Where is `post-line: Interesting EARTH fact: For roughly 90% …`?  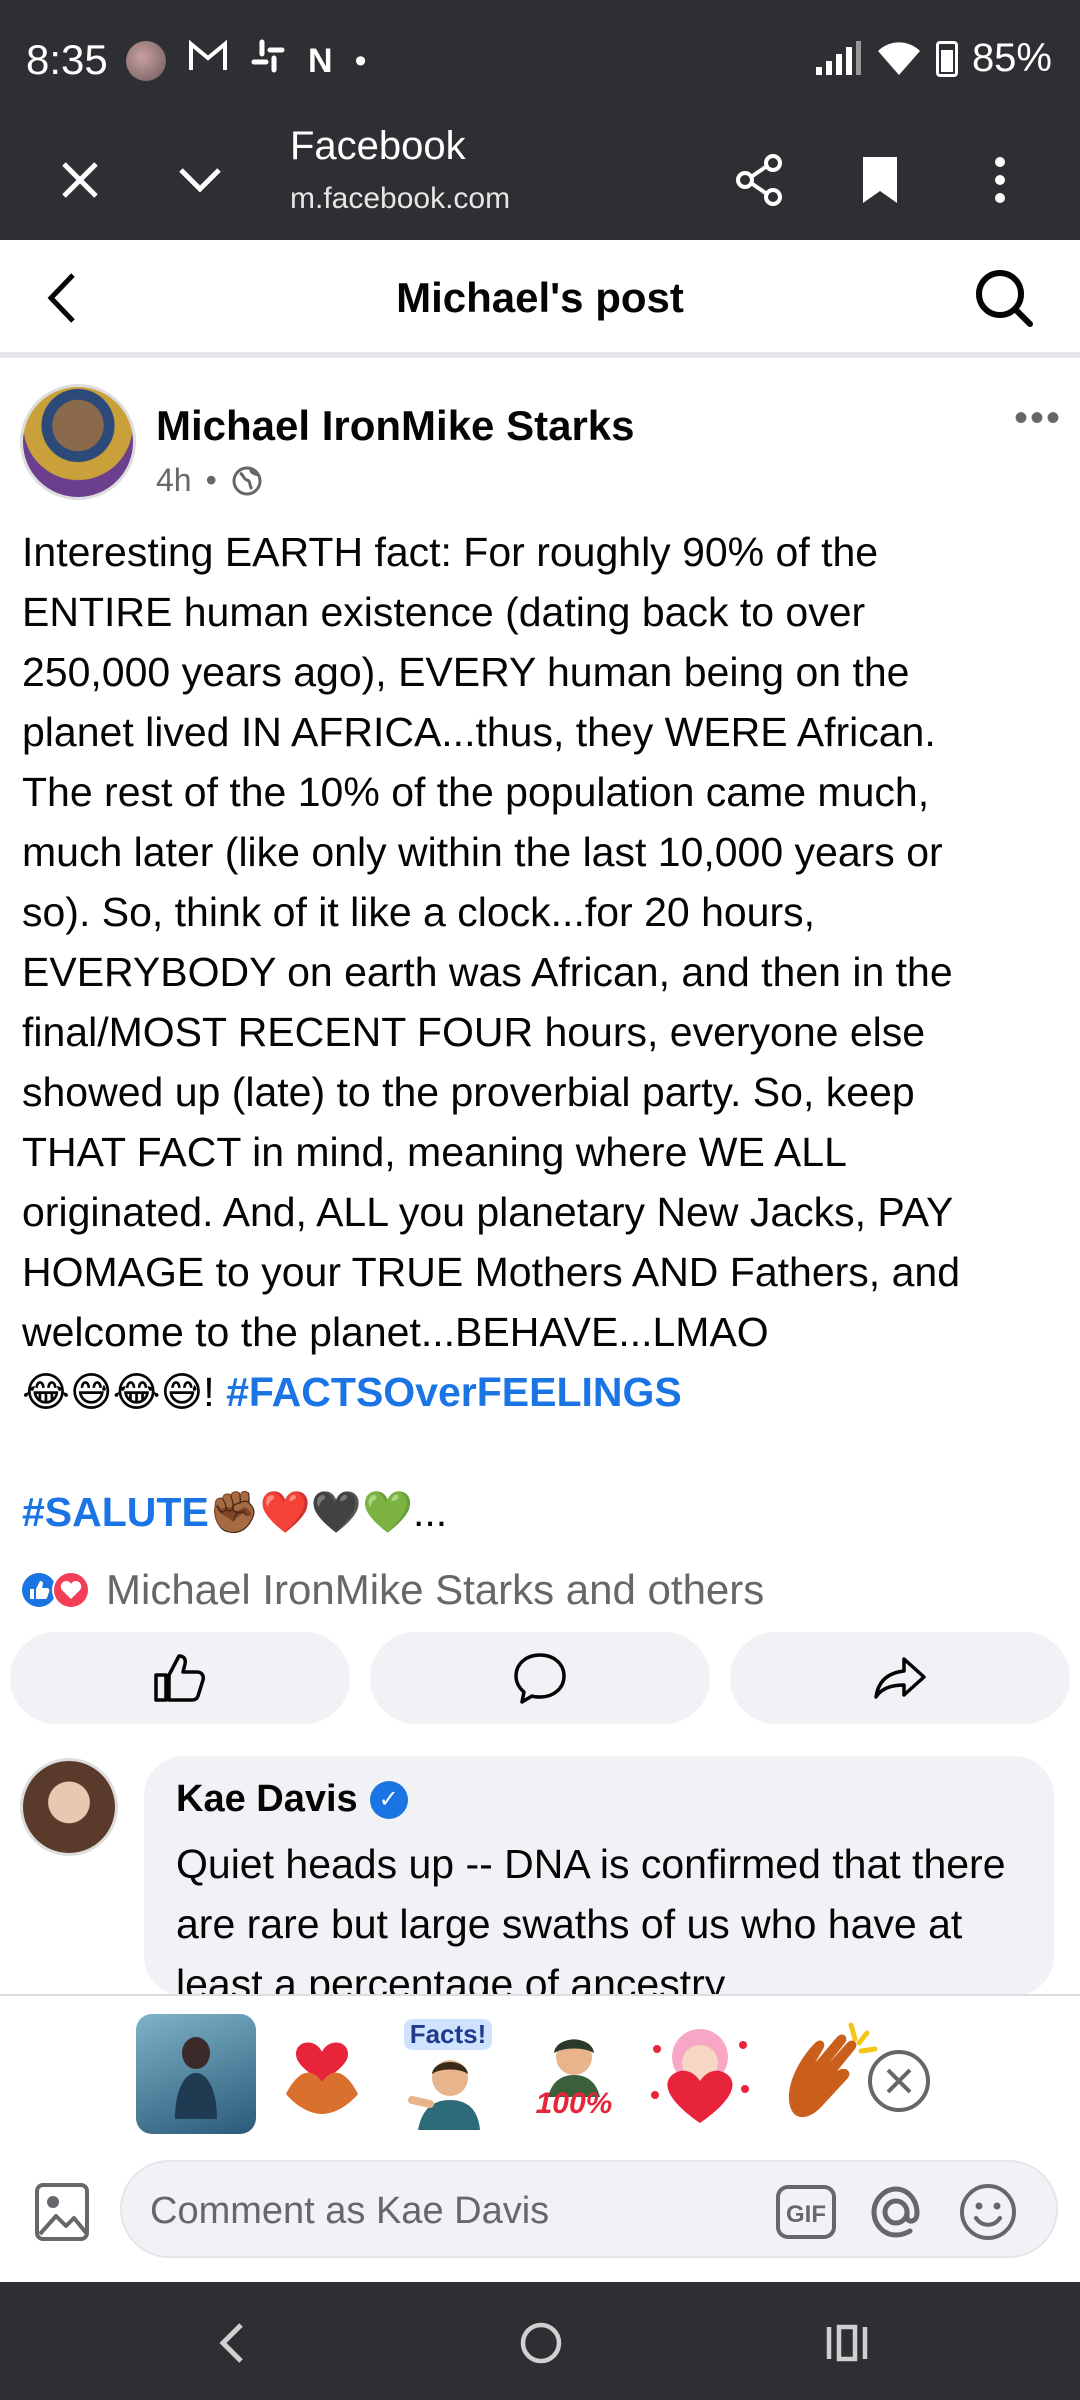 post-line: Interesting EARTH fact: For roughly 90% … is located at coordinates (450, 552).